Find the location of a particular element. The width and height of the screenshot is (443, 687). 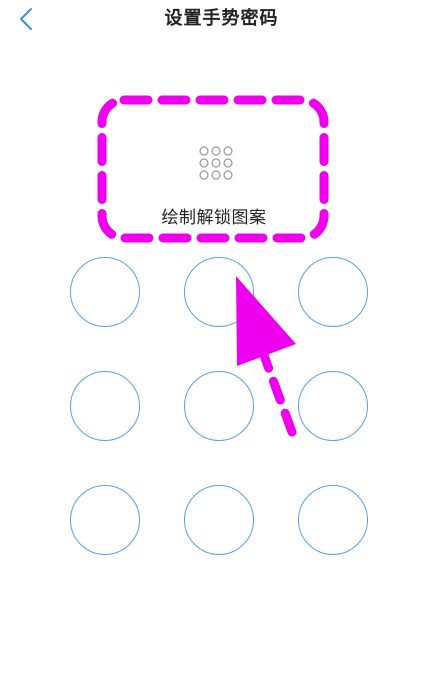

preview-label: 绘制解锁图案 is located at coordinates (214, 218).